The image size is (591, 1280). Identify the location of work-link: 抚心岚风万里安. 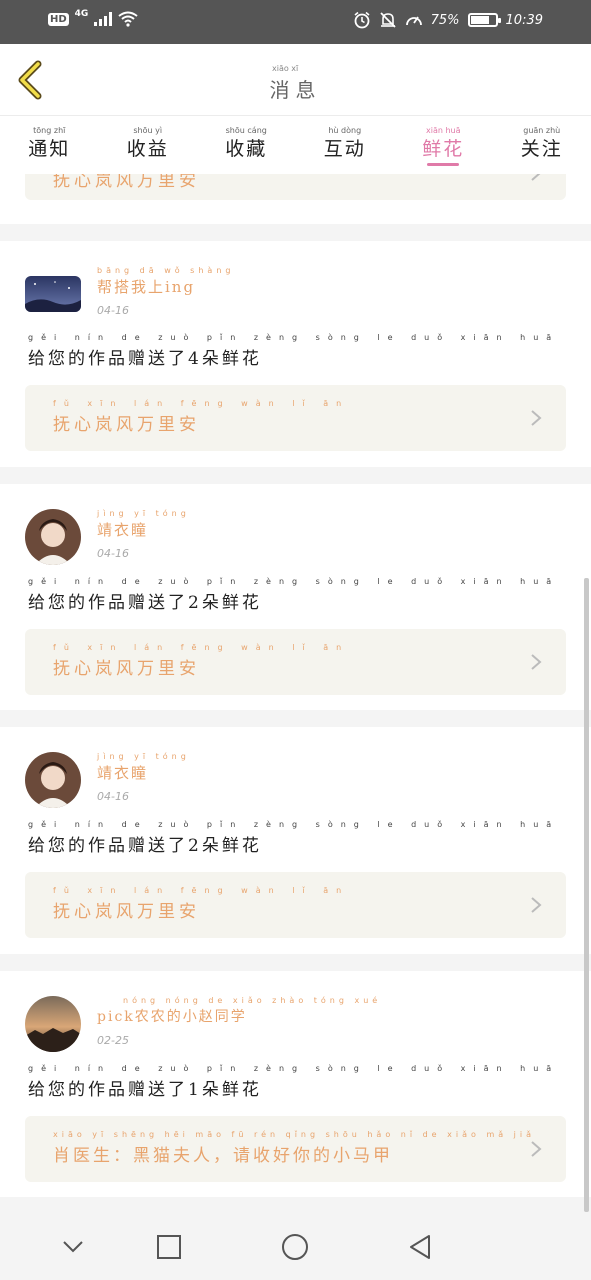
(295, 187).